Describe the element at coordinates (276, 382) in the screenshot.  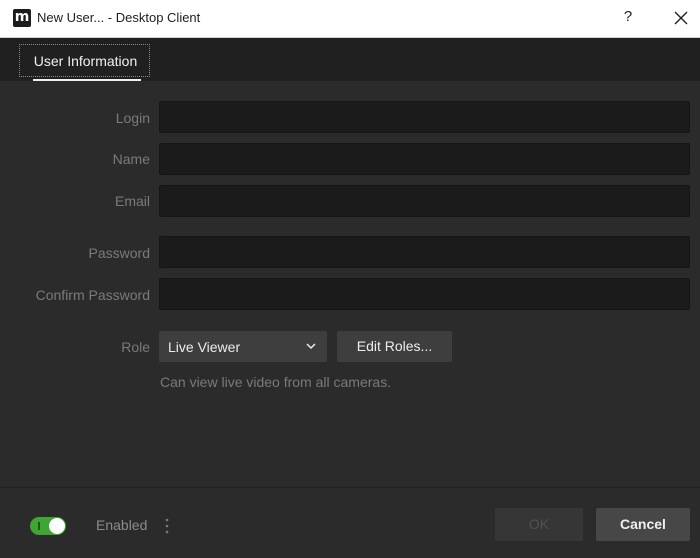
I see `role-description: Can view live video from all cameras.` at that location.